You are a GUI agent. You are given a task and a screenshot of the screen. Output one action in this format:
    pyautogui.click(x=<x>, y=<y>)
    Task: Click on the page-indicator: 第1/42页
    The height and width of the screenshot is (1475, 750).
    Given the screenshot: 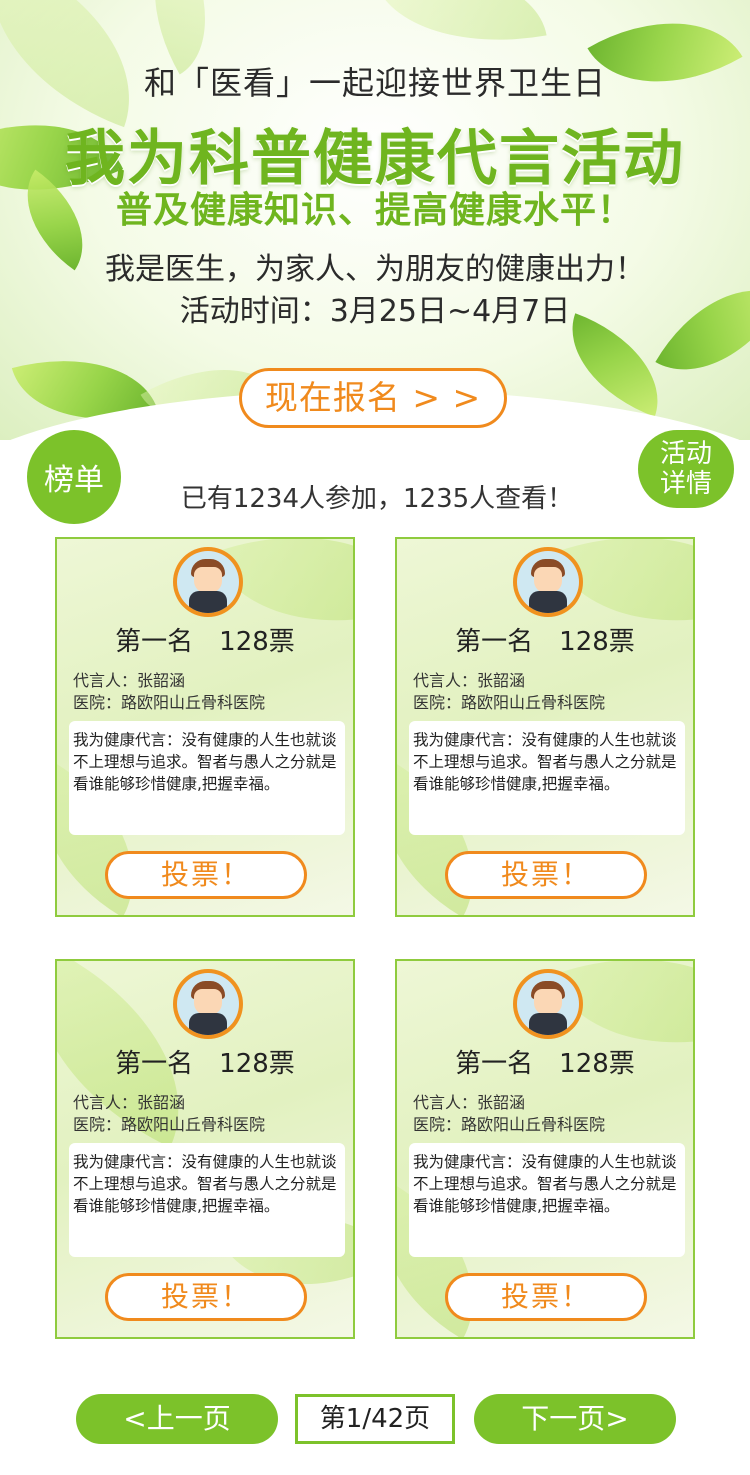 What is the action you would take?
    pyautogui.click(x=375, y=1419)
    